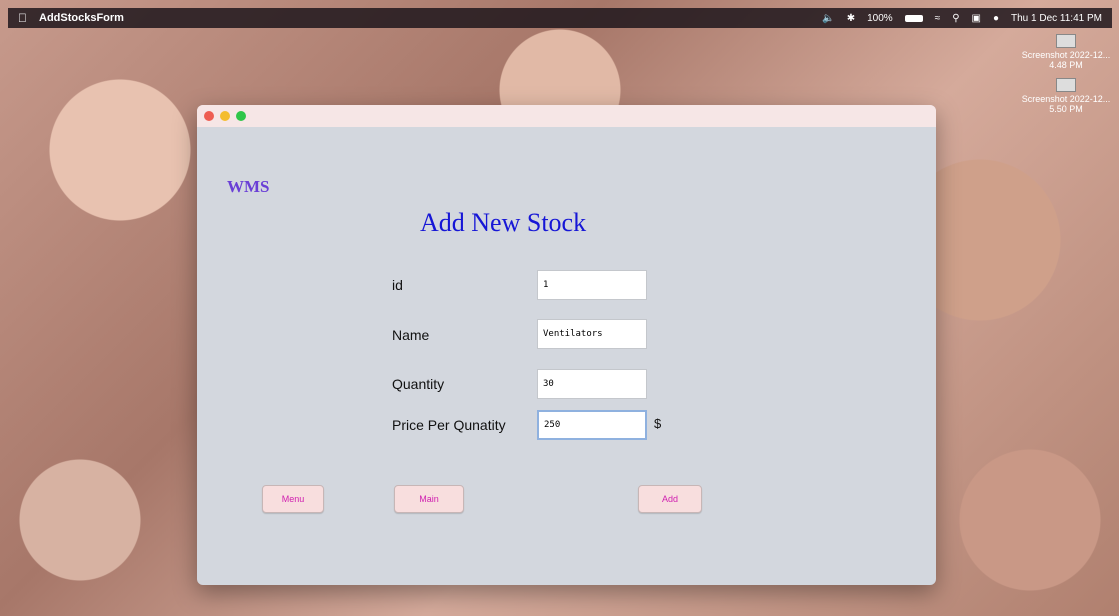 This screenshot has height=616, width=1119. I want to click on battery-percent: 100%, so click(880, 18).